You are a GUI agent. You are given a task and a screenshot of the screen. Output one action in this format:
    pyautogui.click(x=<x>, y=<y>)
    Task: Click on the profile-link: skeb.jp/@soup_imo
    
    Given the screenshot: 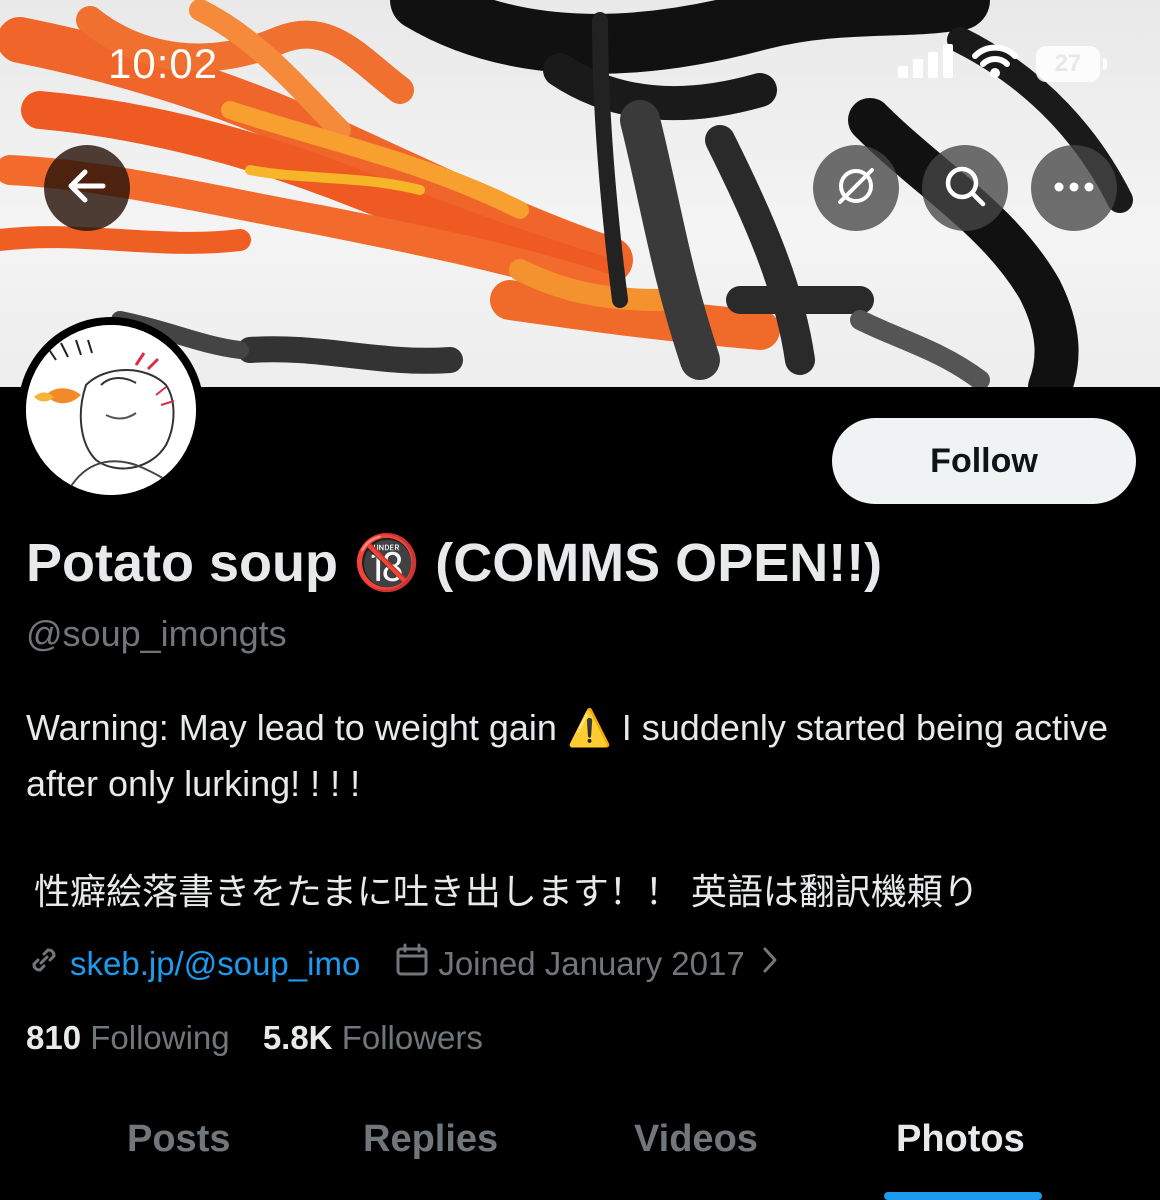 What is the action you would take?
    pyautogui.click(x=215, y=964)
    